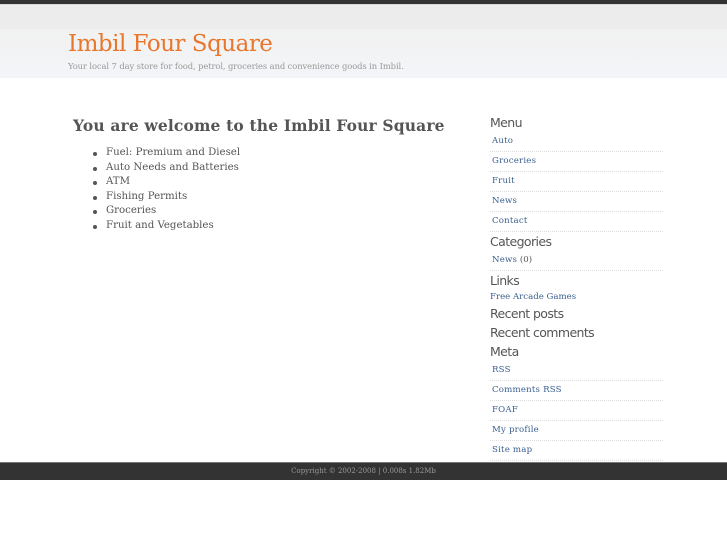 This screenshot has width=727, height=545. What do you see at coordinates (576, 222) in the screenshot?
I see `menu-item-contact: Contact` at bounding box center [576, 222].